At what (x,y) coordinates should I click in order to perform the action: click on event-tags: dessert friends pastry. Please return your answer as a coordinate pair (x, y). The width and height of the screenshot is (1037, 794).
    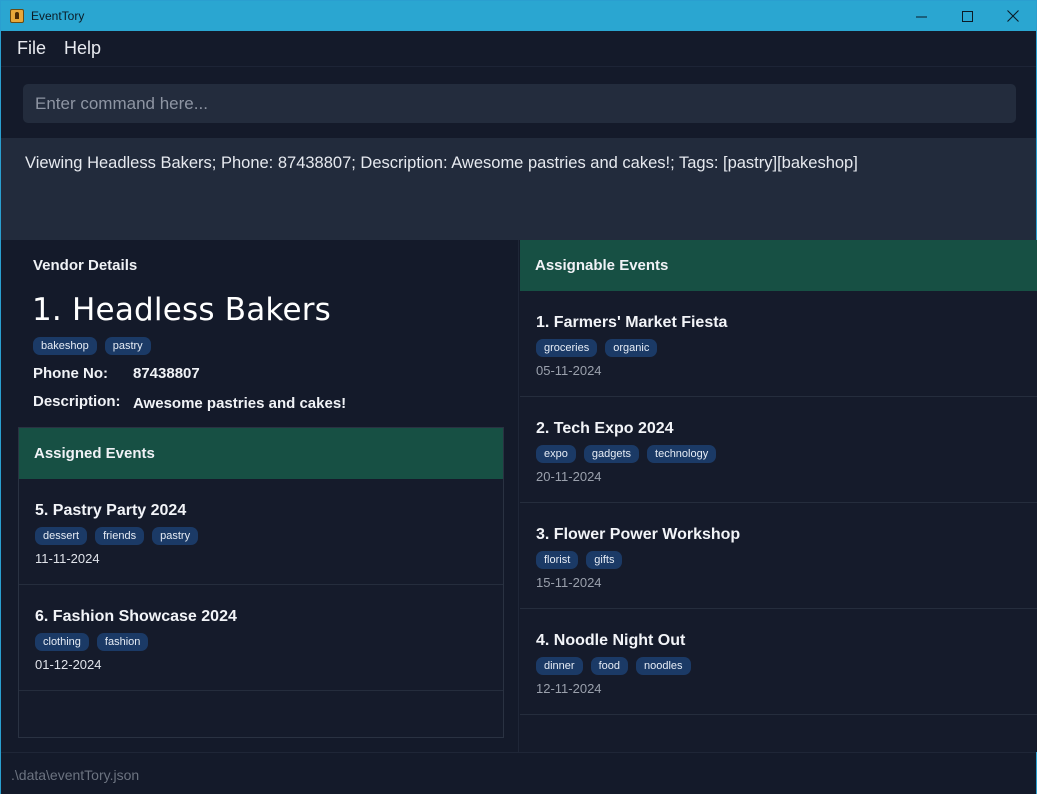
    Looking at the image, I should click on (117, 536).